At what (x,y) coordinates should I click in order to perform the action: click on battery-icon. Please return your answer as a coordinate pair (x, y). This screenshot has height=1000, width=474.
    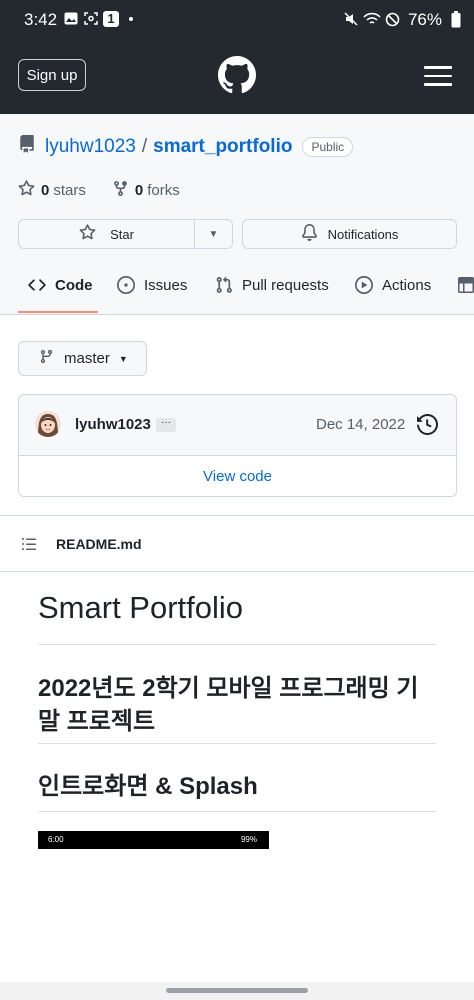
    Looking at the image, I should click on (456, 21).